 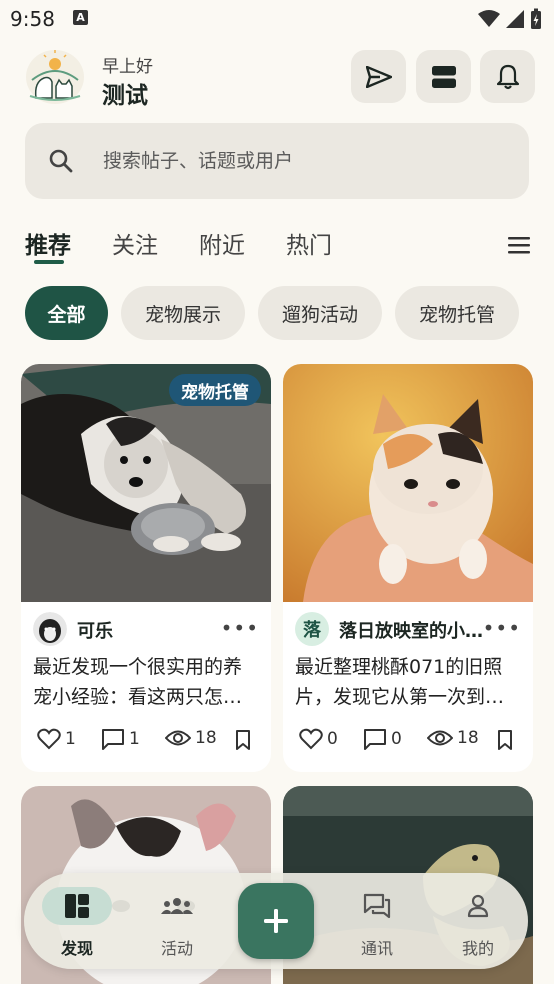 What do you see at coordinates (478, 906) in the screenshot?
I see `profile-icon` at bounding box center [478, 906].